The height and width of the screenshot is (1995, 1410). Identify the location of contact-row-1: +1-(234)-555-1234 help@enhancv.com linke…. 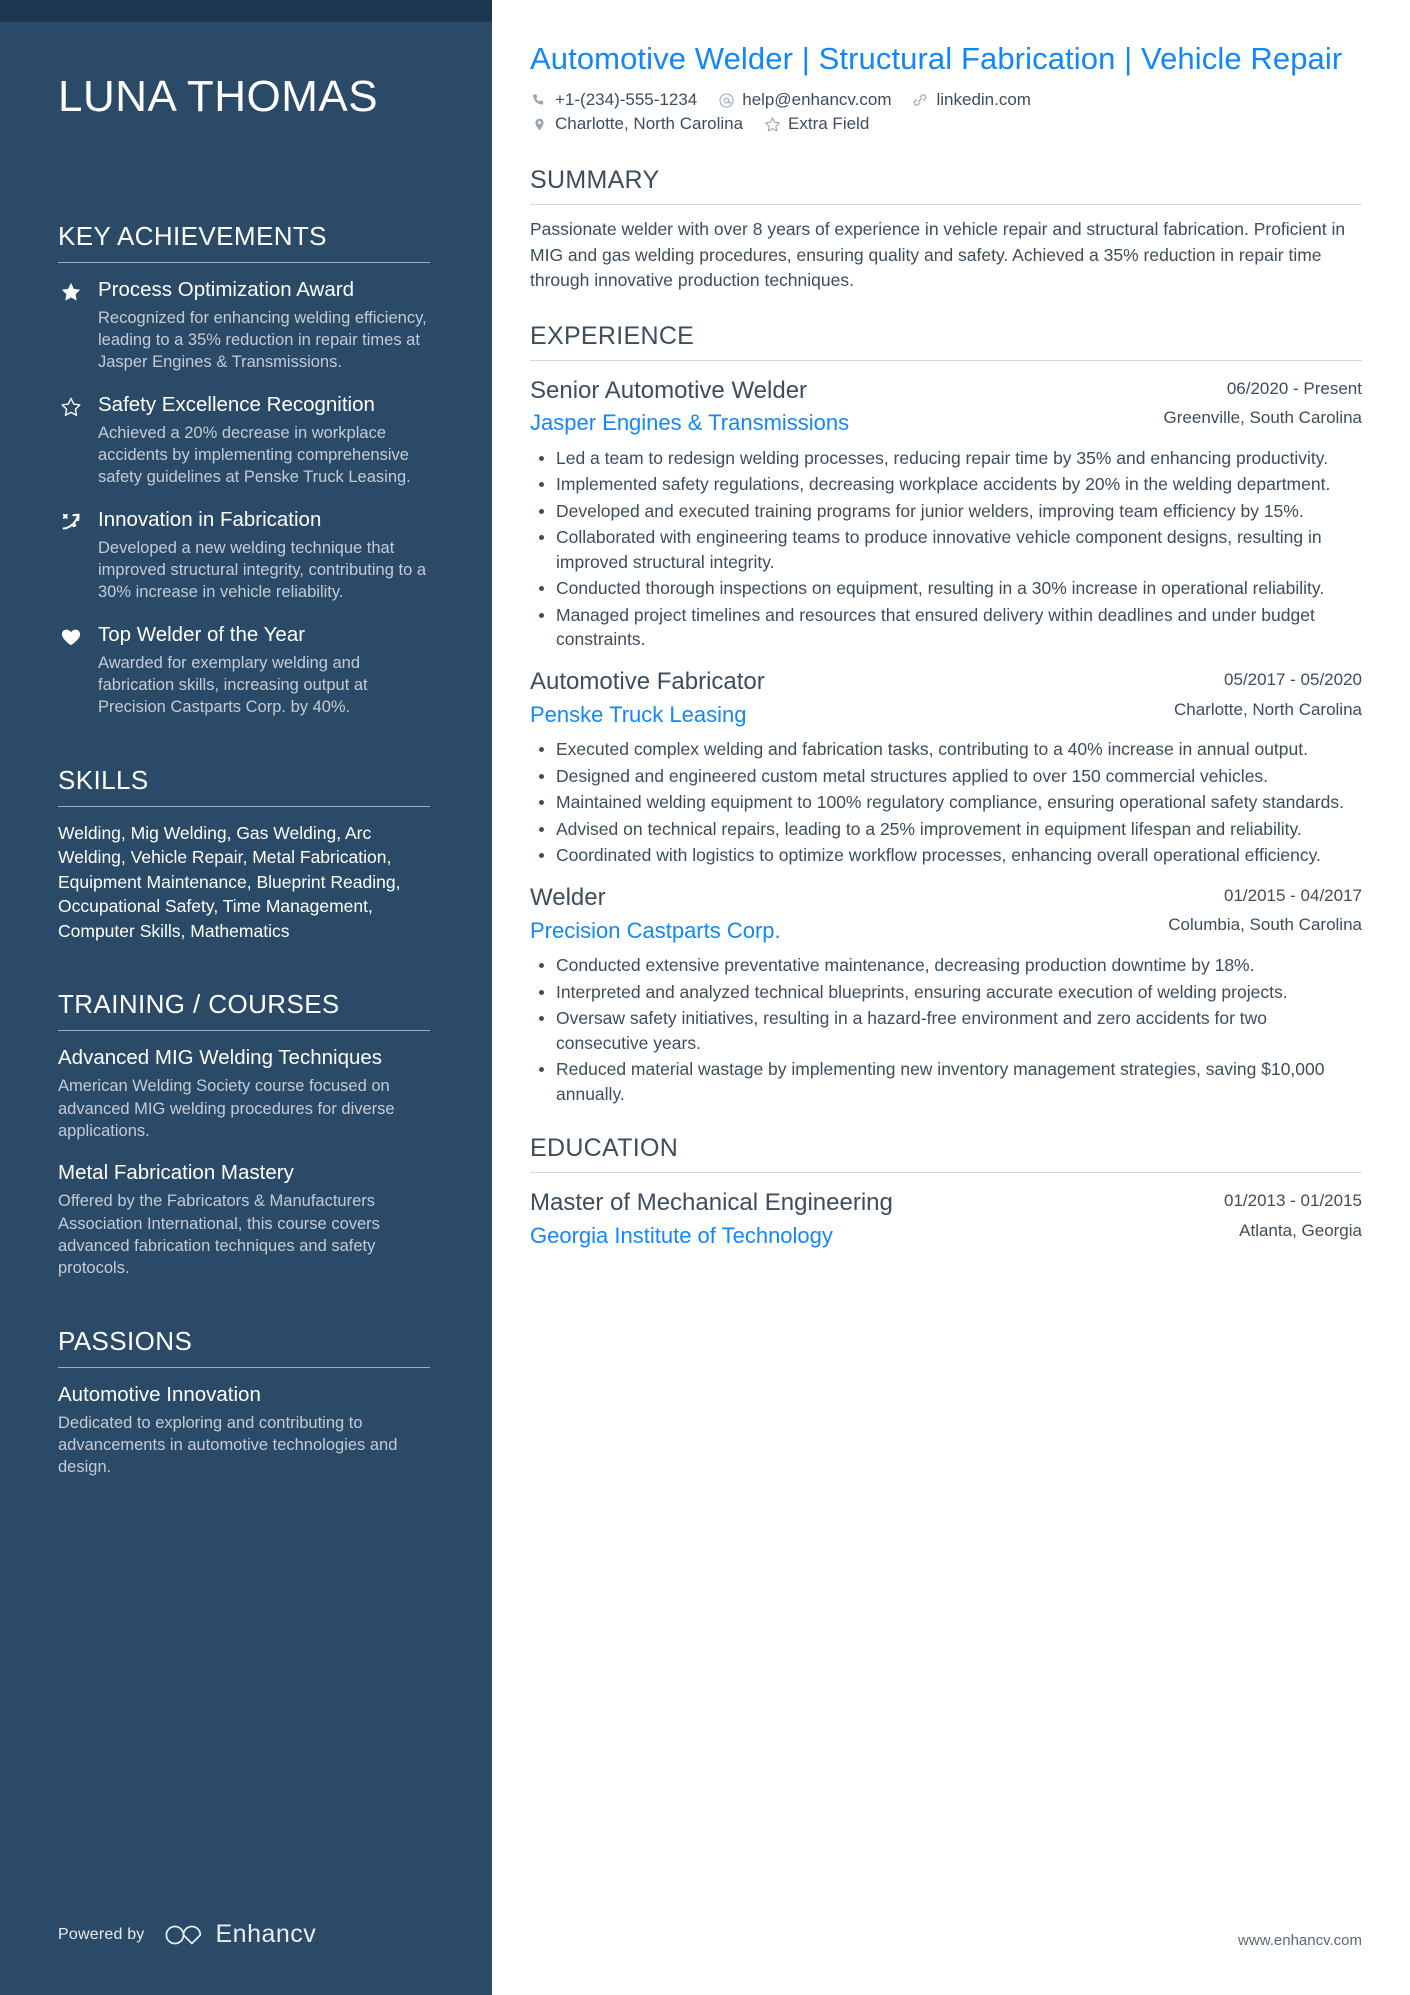
(946, 102).